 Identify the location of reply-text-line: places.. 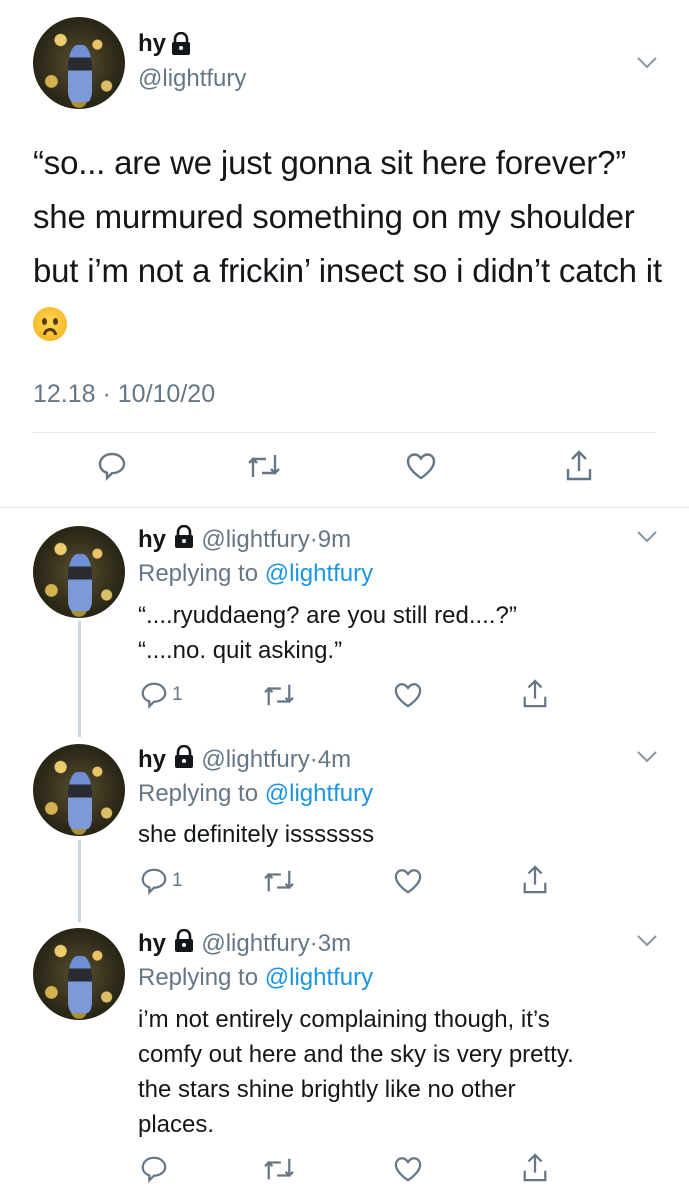
(176, 1124).